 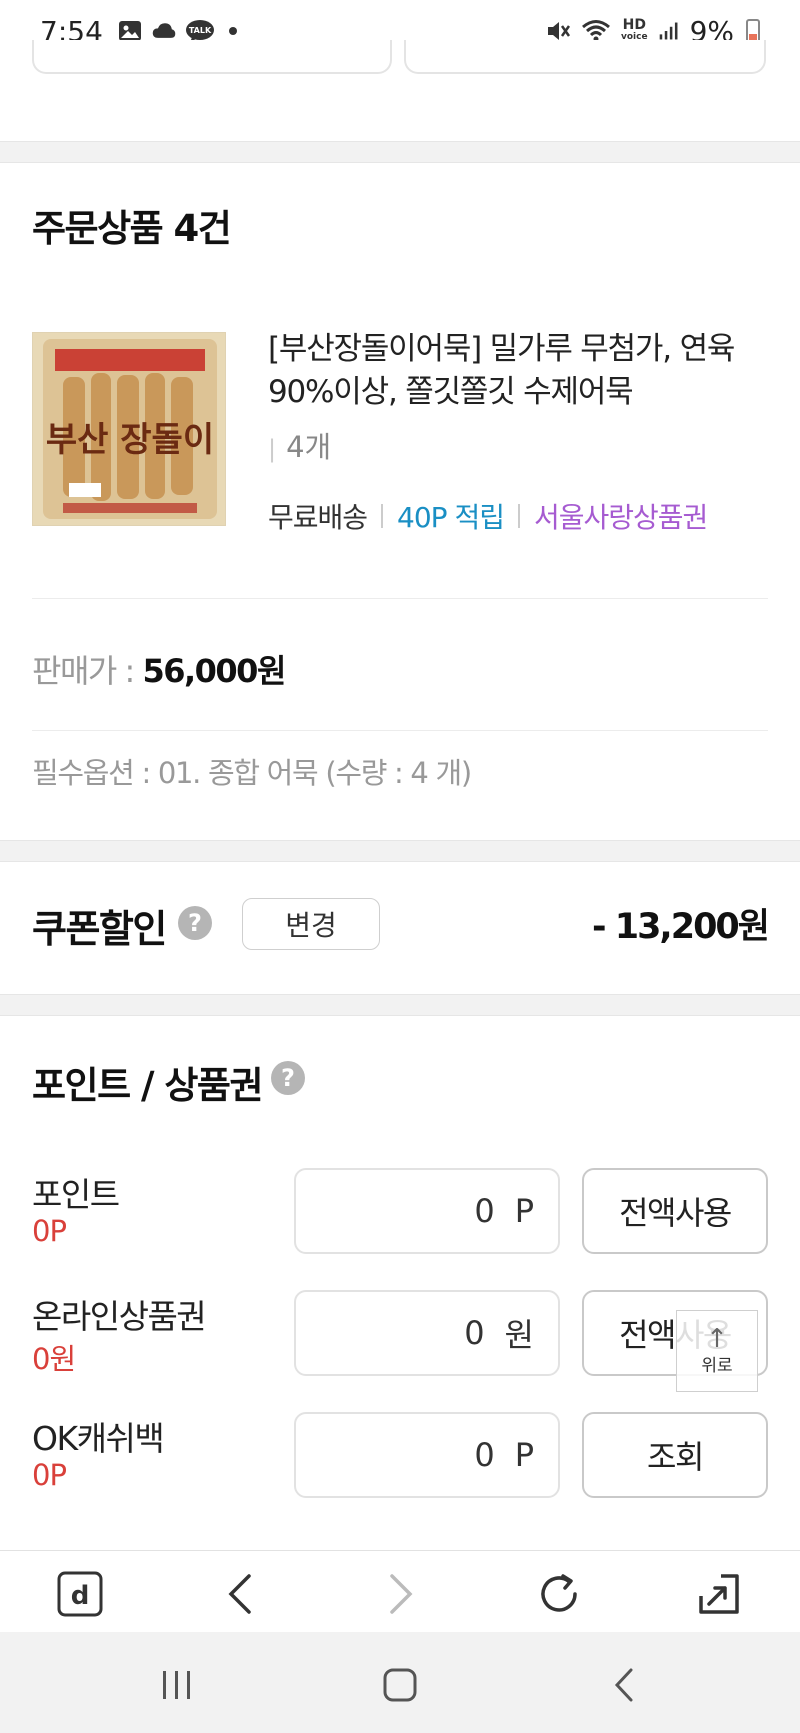 I want to click on ok-cashbag-balance: 0P, so click(x=49, y=1475).